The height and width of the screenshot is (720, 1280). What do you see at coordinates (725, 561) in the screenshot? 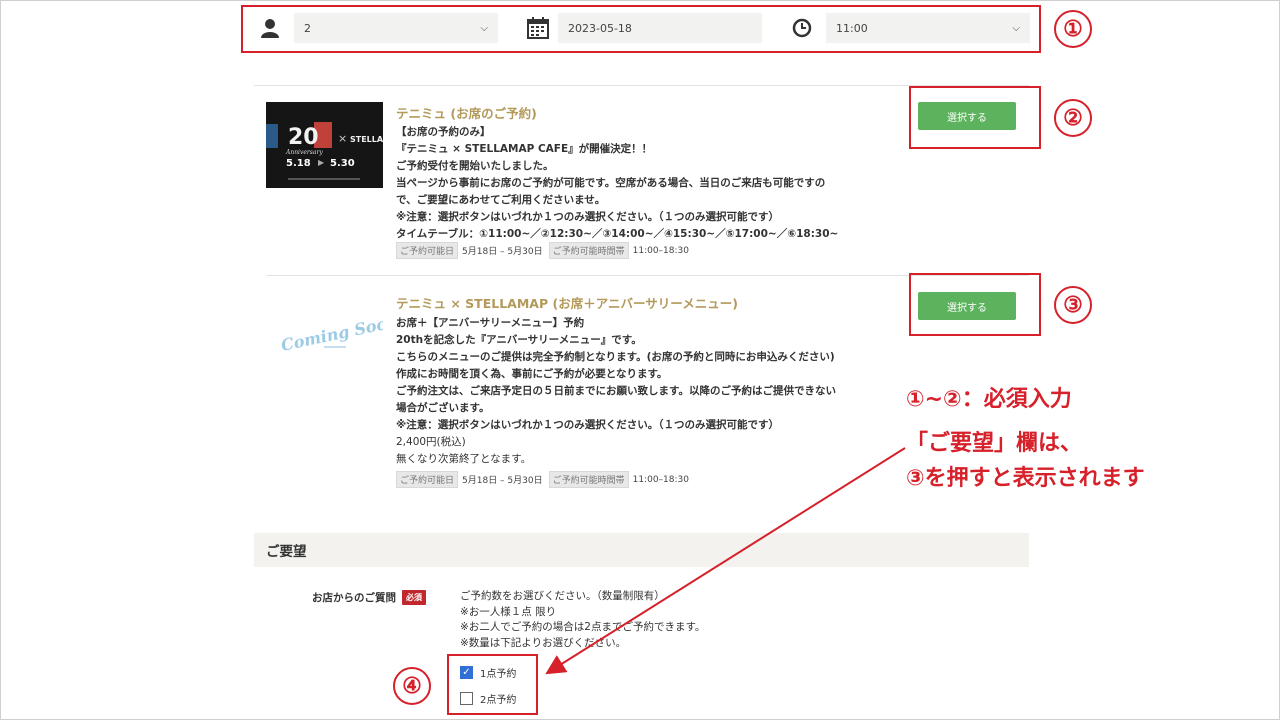
I see `annotation-arrow` at bounding box center [725, 561].